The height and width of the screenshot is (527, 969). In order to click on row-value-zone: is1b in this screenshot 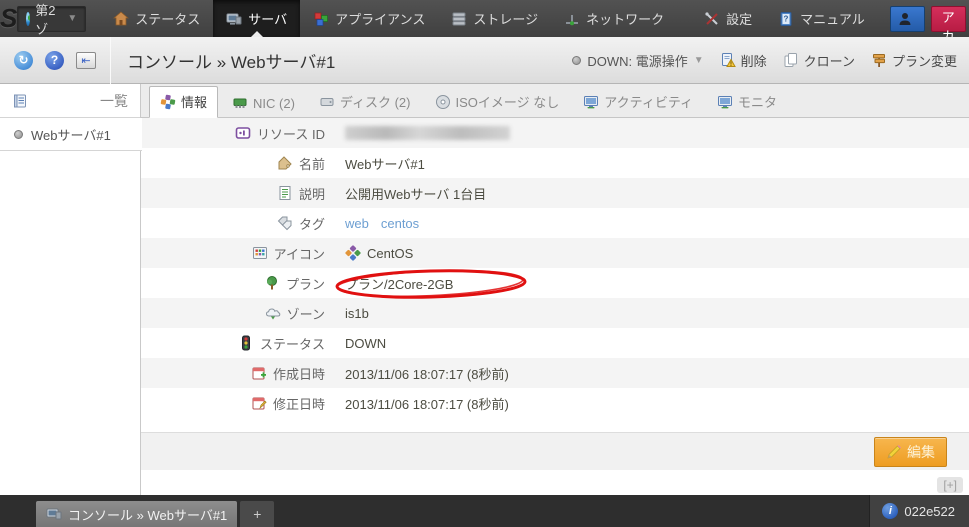, I will do `click(357, 313)`.